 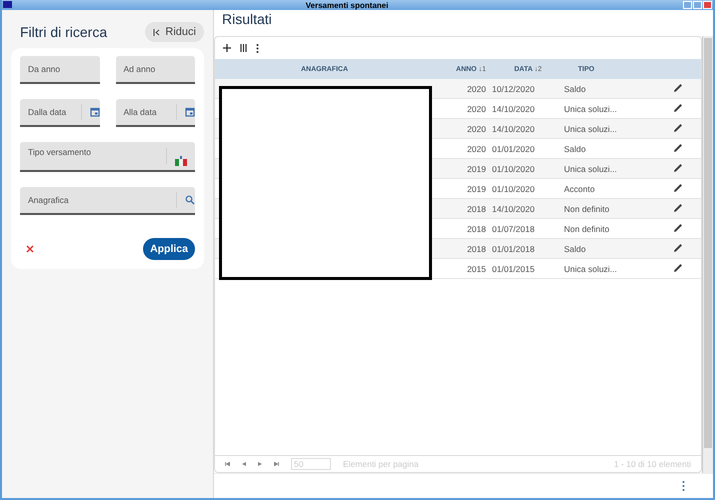 I want to click on table-cell: 01/10/2020, so click(x=528, y=168).